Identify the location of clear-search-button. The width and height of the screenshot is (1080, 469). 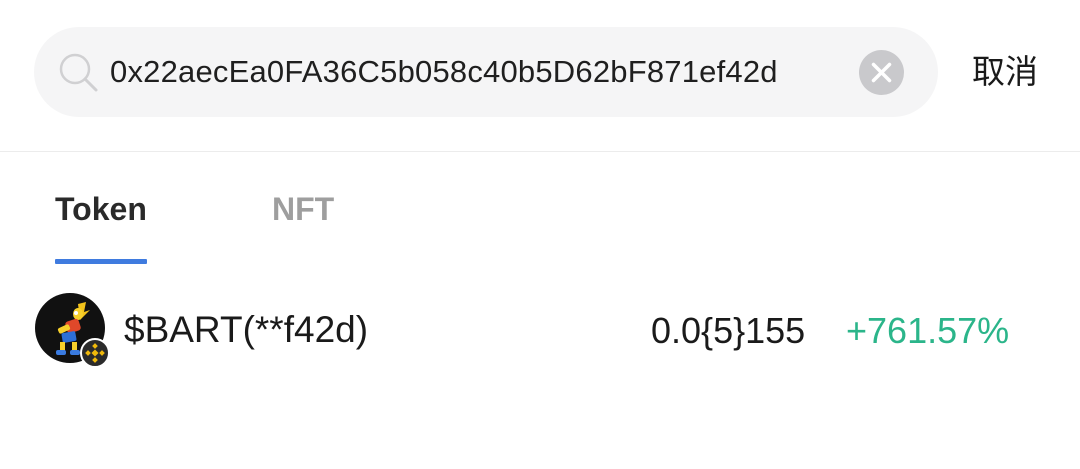
(881, 72).